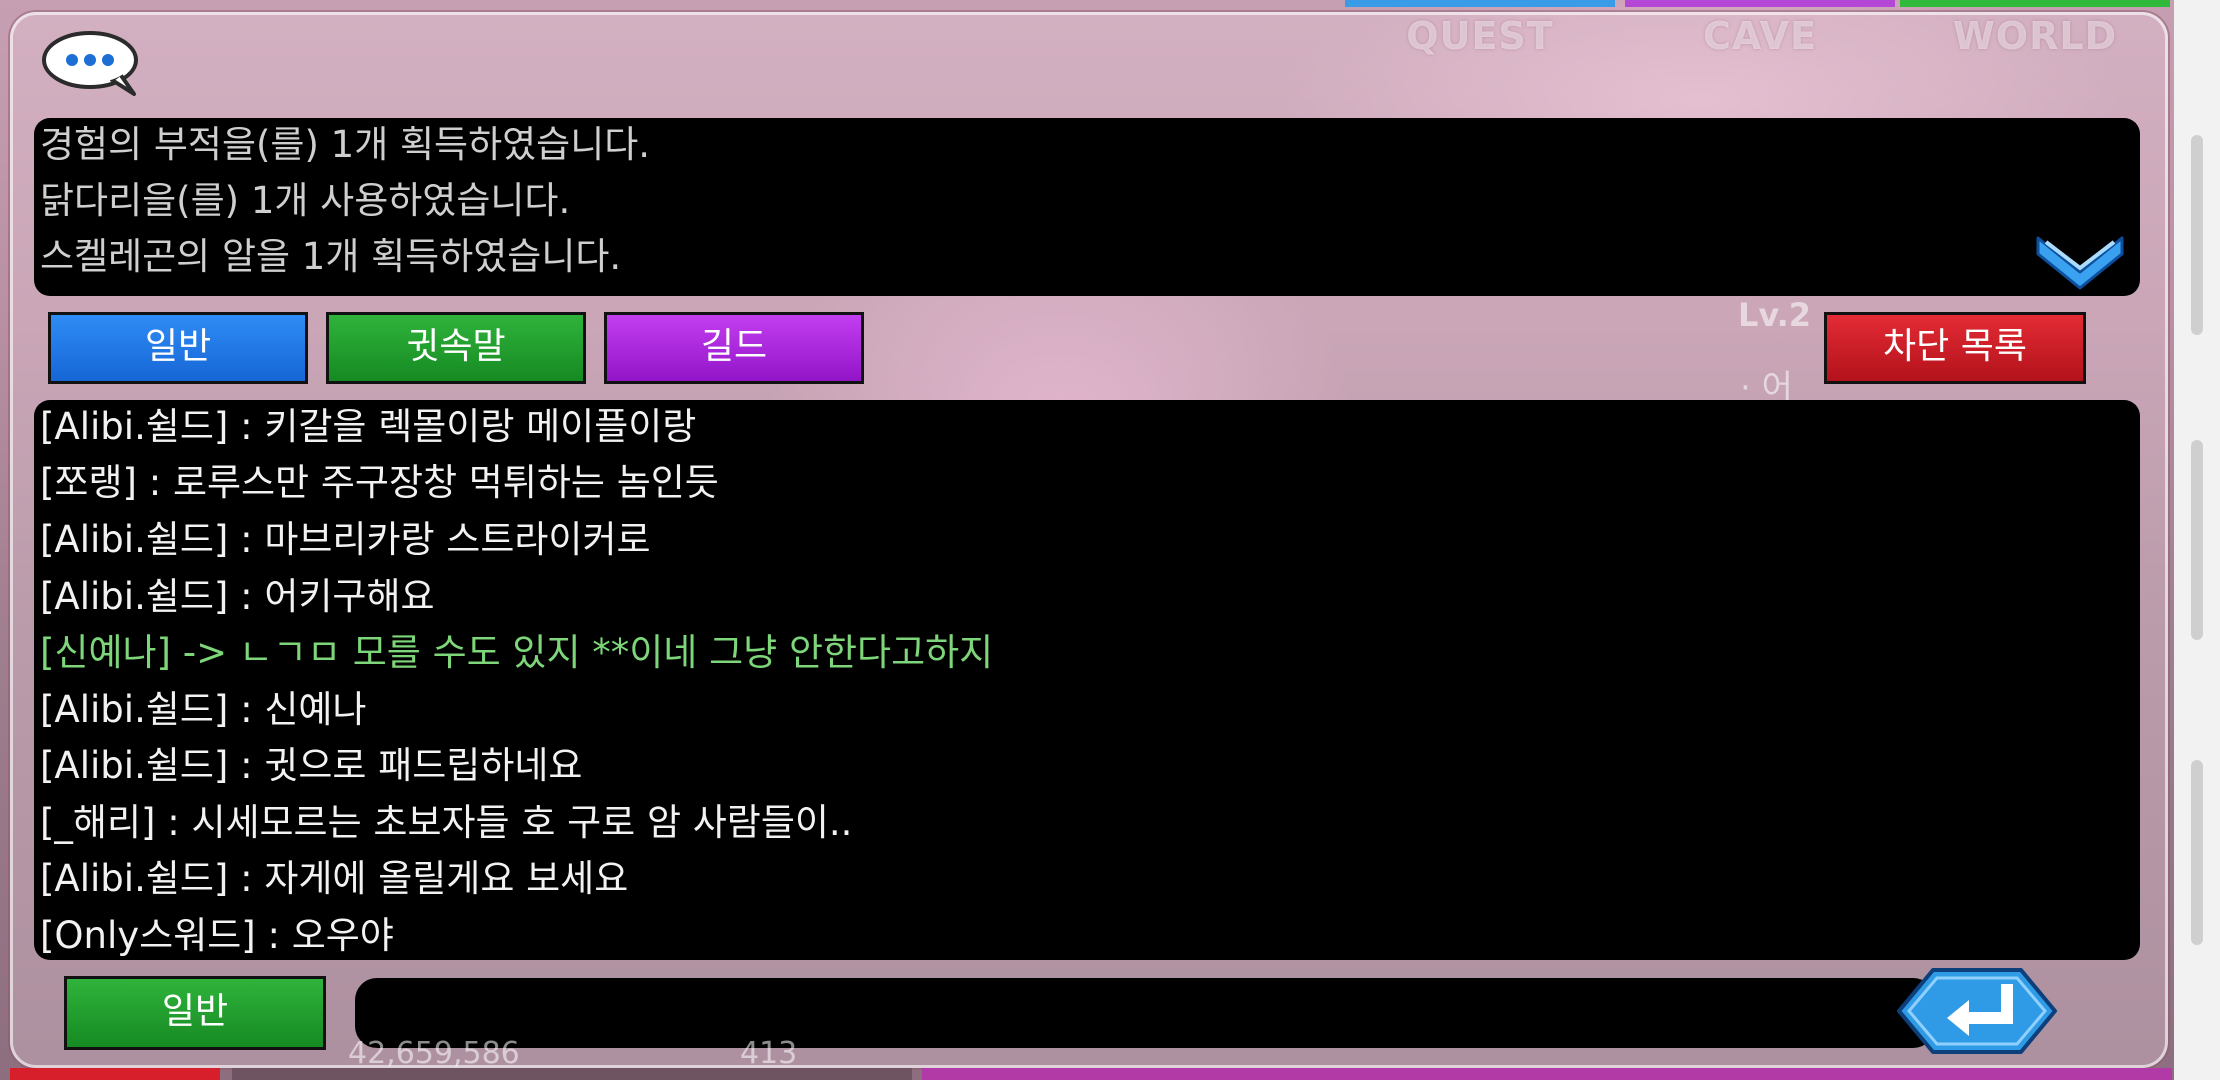  I want to click on channel-whisper-button: 귓속말, so click(456, 348).